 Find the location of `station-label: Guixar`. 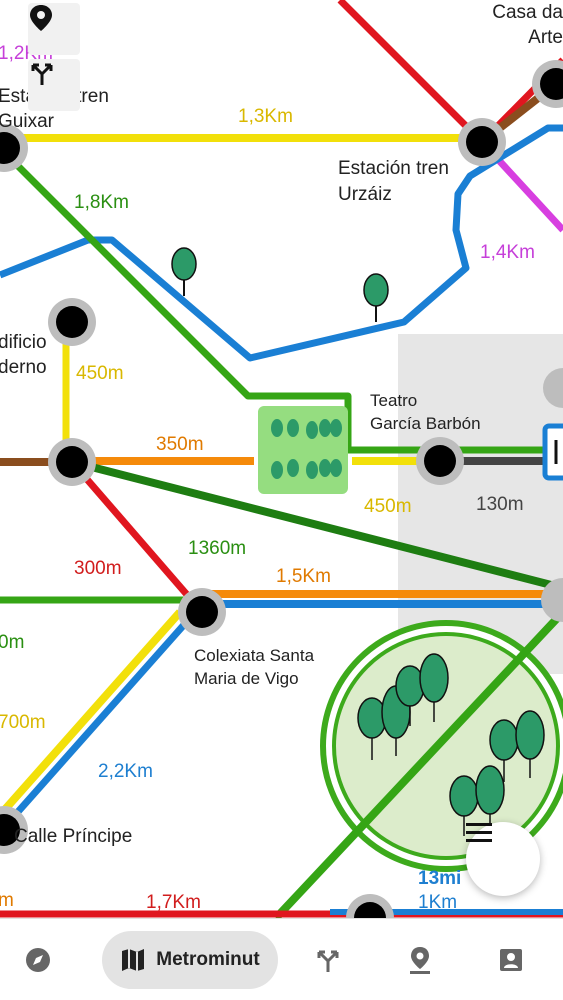

station-label: Guixar is located at coordinates (27, 121).